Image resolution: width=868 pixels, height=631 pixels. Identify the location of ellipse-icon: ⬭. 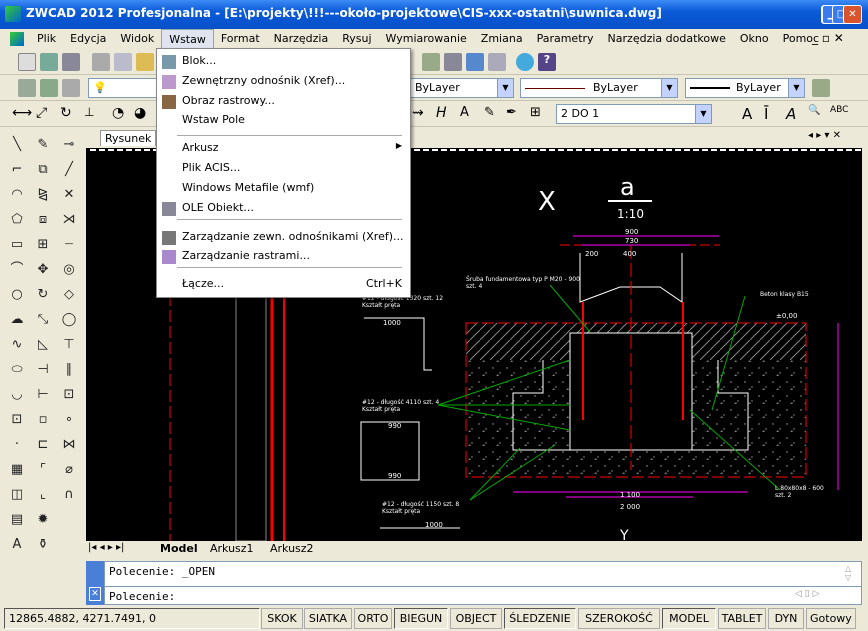
(17, 370).